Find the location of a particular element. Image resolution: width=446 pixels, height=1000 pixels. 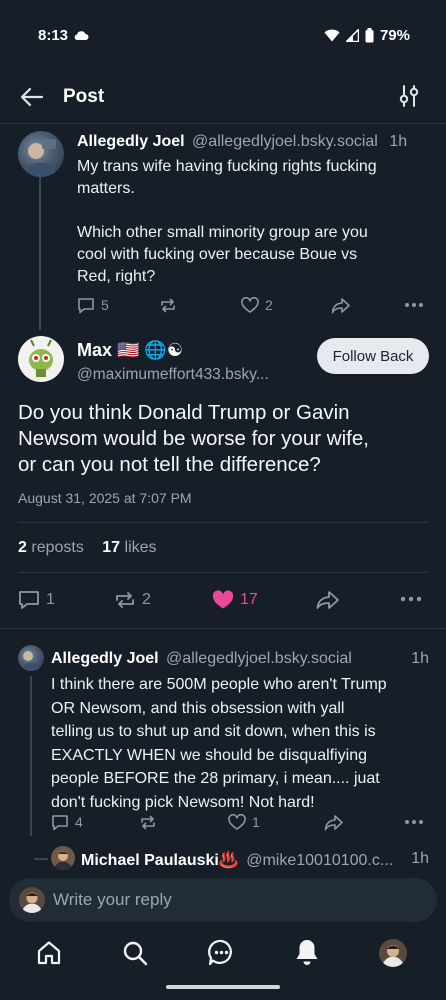

reply-button: 4 is located at coordinates (67, 822).